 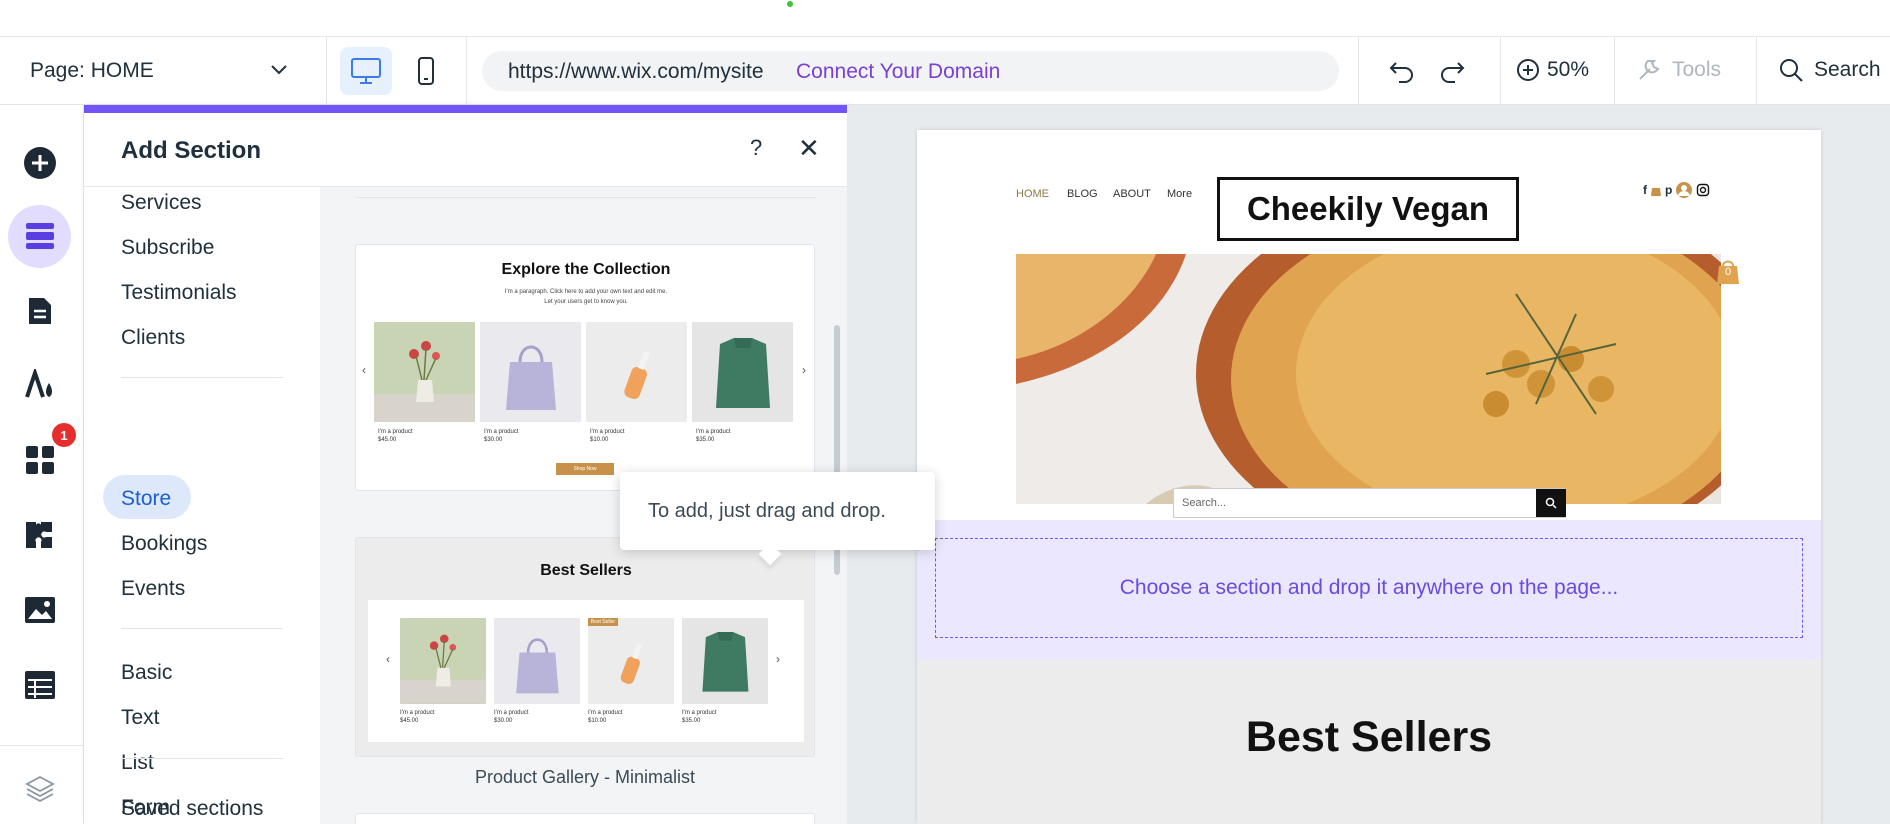 What do you see at coordinates (40, 460) in the screenshot?
I see `apps-icon` at bounding box center [40, 460].